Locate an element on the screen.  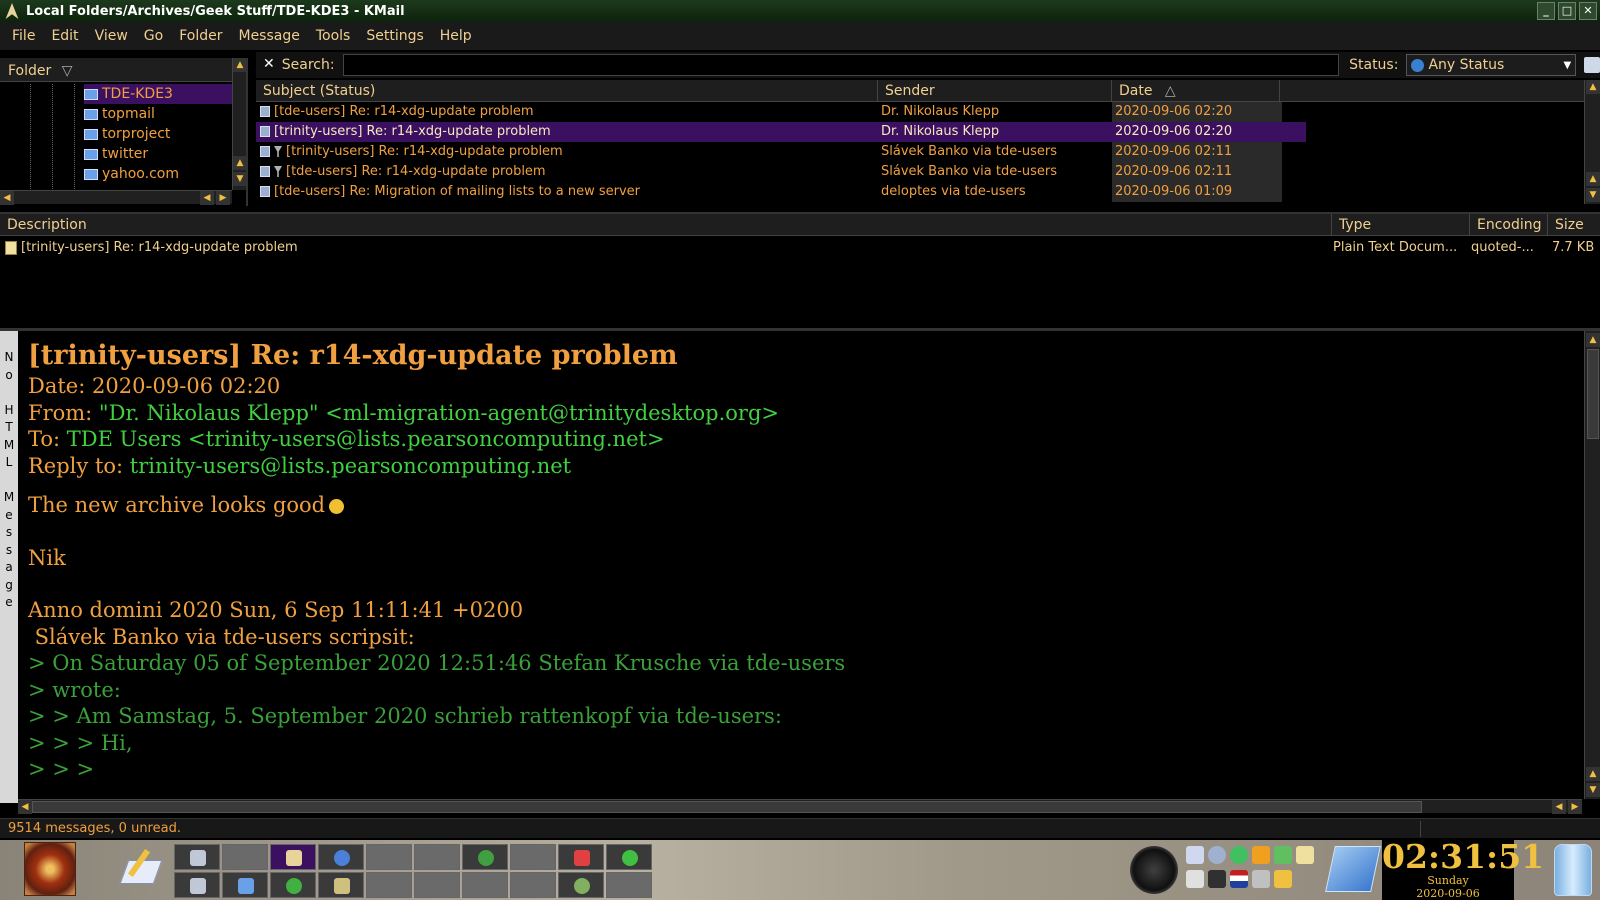
menu-tools: Tools is located at coordinates (333, 36).